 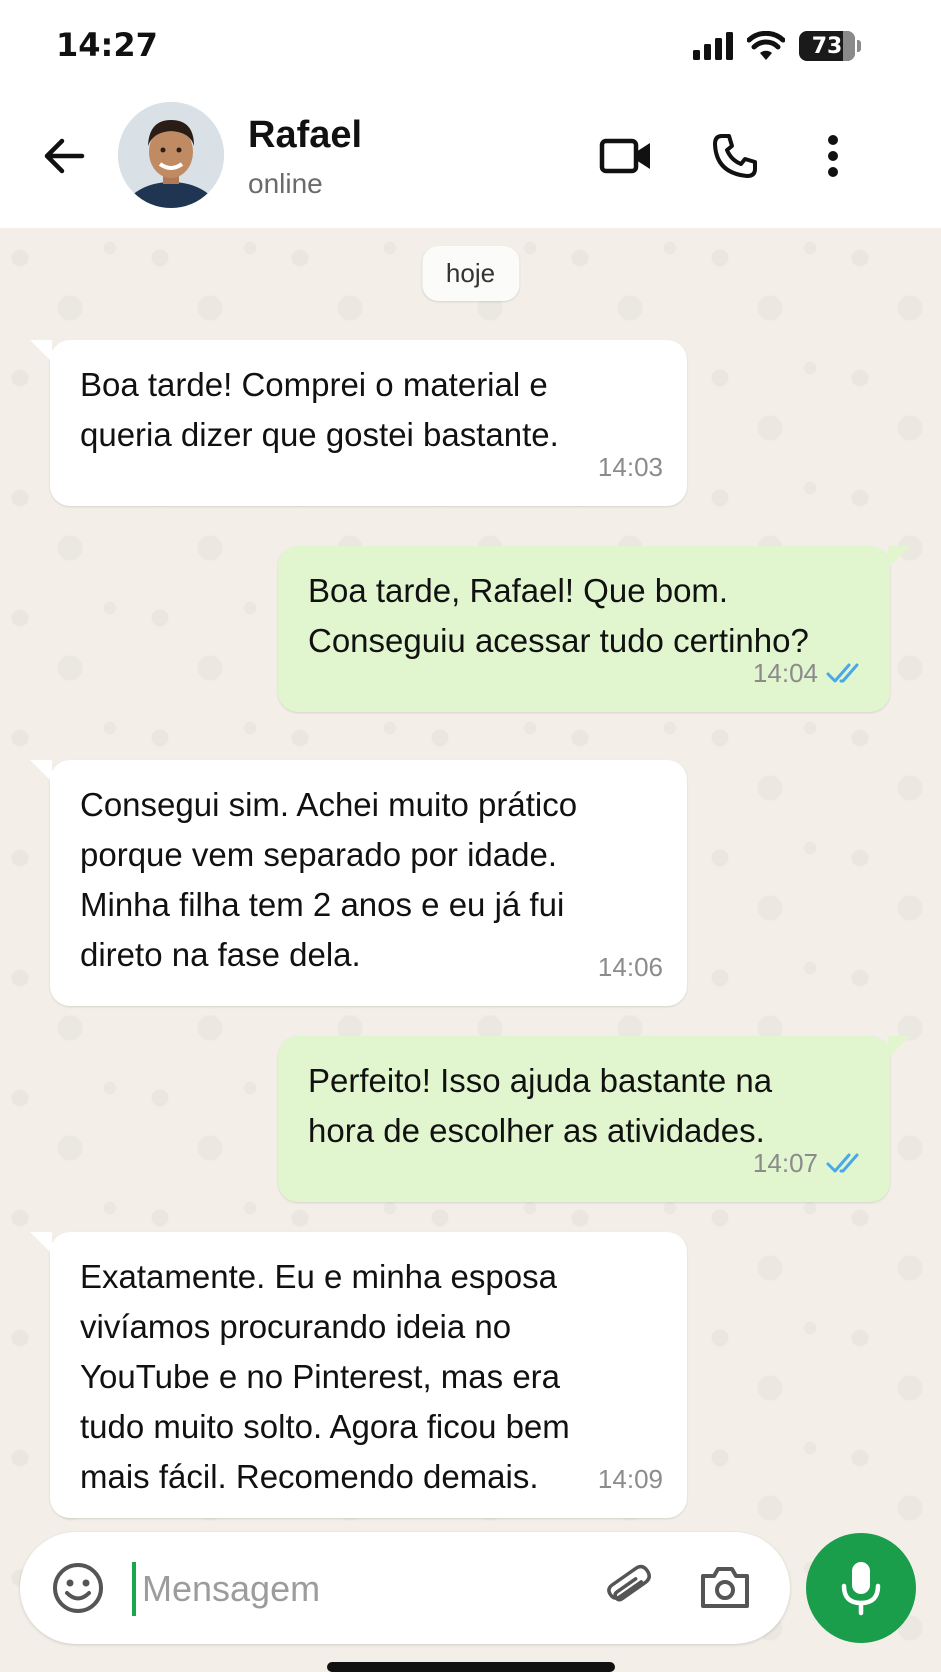 I want to click on emoji-icon, so click(x=78, y=1588).